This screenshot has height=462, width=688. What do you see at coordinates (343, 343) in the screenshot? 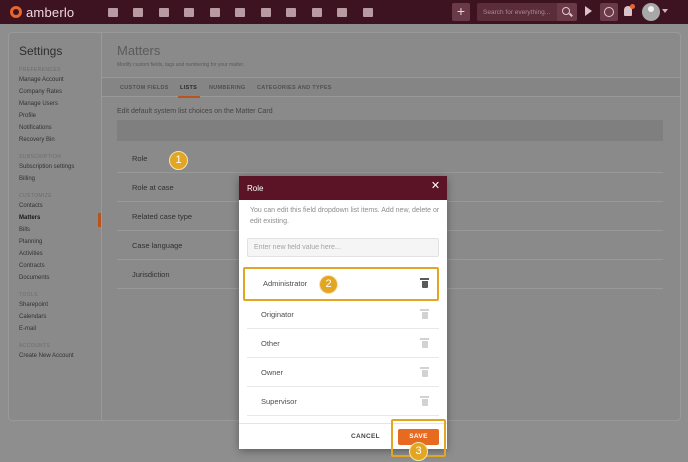
I see `list-item: Other` at bounding box center [343, 343].